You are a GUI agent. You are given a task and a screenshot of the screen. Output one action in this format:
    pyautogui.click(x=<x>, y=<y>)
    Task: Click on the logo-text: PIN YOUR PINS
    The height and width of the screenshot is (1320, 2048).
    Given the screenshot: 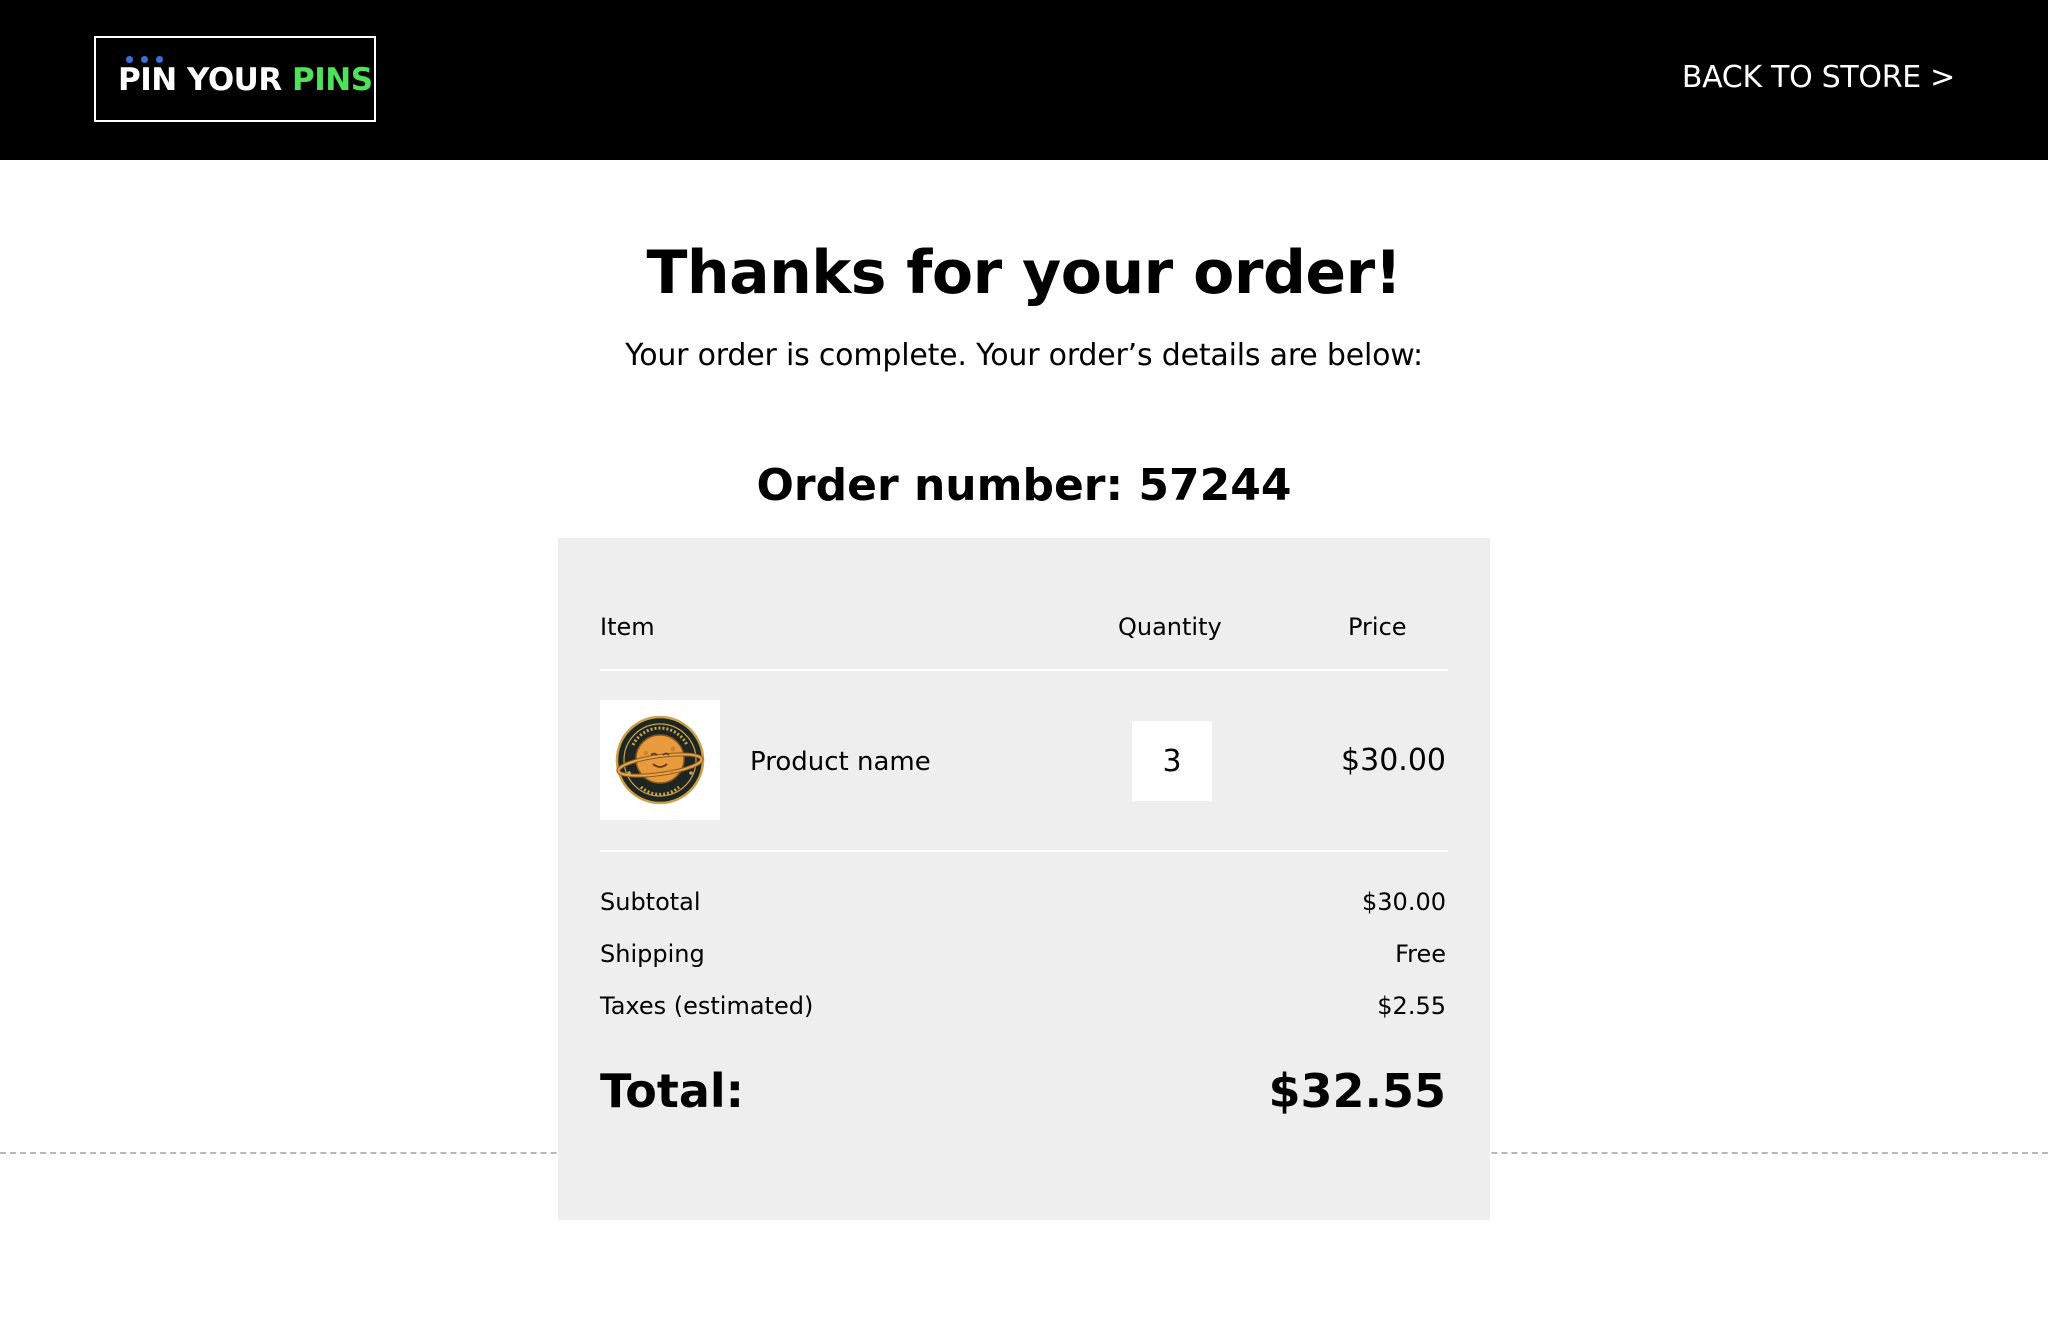 What is the action you would take?
    pyautogui.click(x=245, y=80)
    